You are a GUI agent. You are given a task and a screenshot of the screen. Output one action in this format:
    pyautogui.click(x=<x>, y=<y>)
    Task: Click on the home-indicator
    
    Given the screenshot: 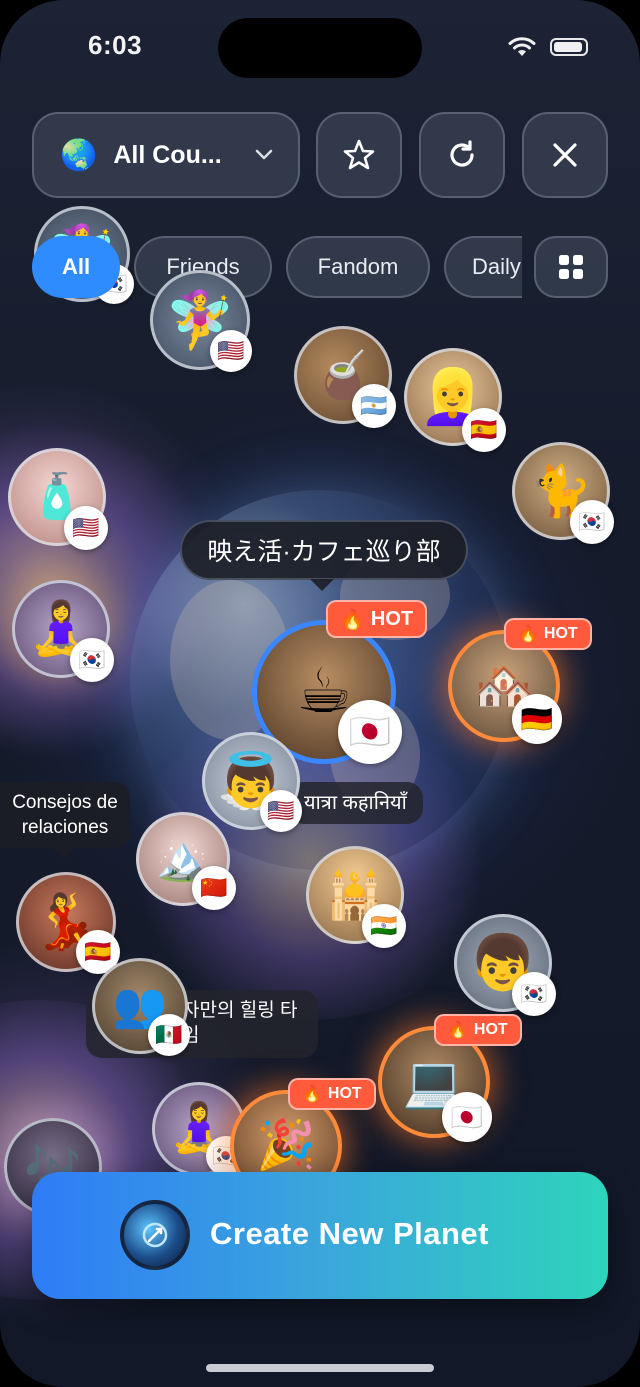 What is the action you would take?
    pyautogui.click(x=320, y=1368)
    